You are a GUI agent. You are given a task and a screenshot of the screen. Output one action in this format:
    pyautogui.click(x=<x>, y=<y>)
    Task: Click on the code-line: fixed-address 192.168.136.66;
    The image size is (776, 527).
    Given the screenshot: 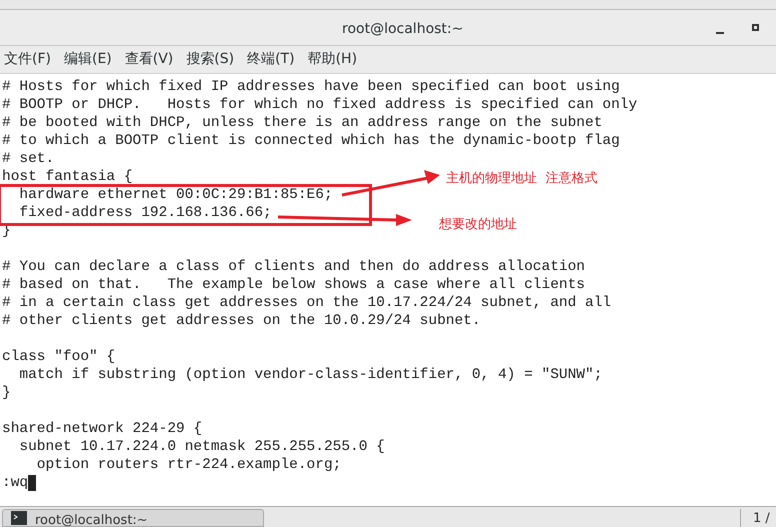 What is the action you would take?
    pyautogui.click(x=145, y=213)
    